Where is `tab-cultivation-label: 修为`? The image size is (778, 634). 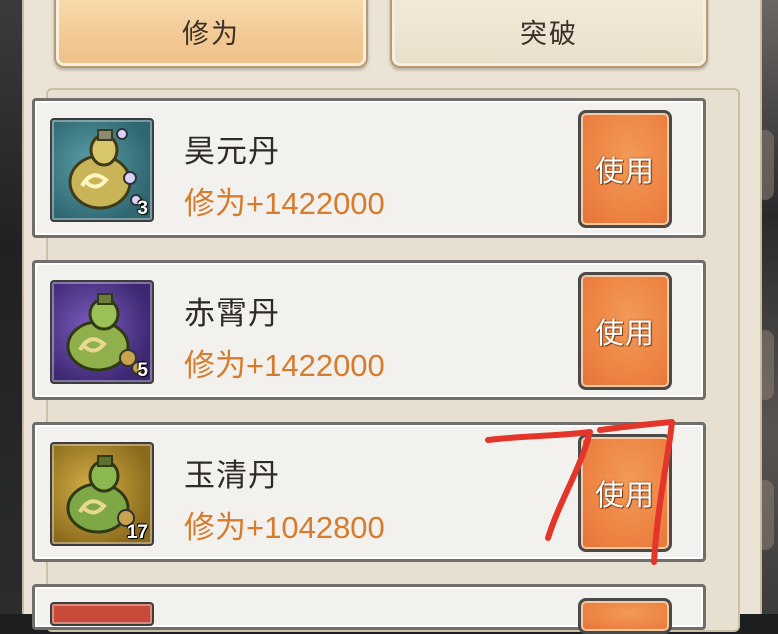 tab-cultivation-label: 修为 is located at coordinates (211, 34).